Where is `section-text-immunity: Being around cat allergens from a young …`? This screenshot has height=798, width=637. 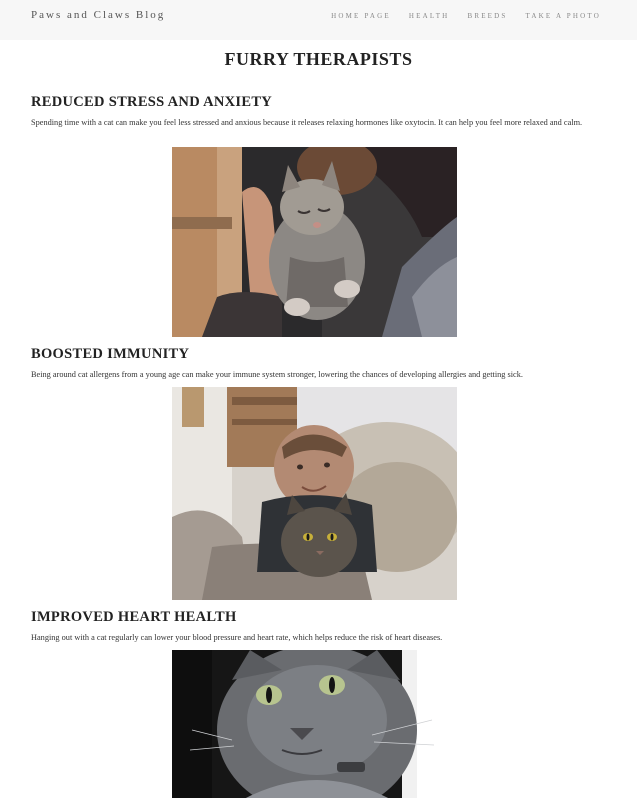
section-text-immunity: Being around cat allergens from a young … is located at coordinates (277, 374).